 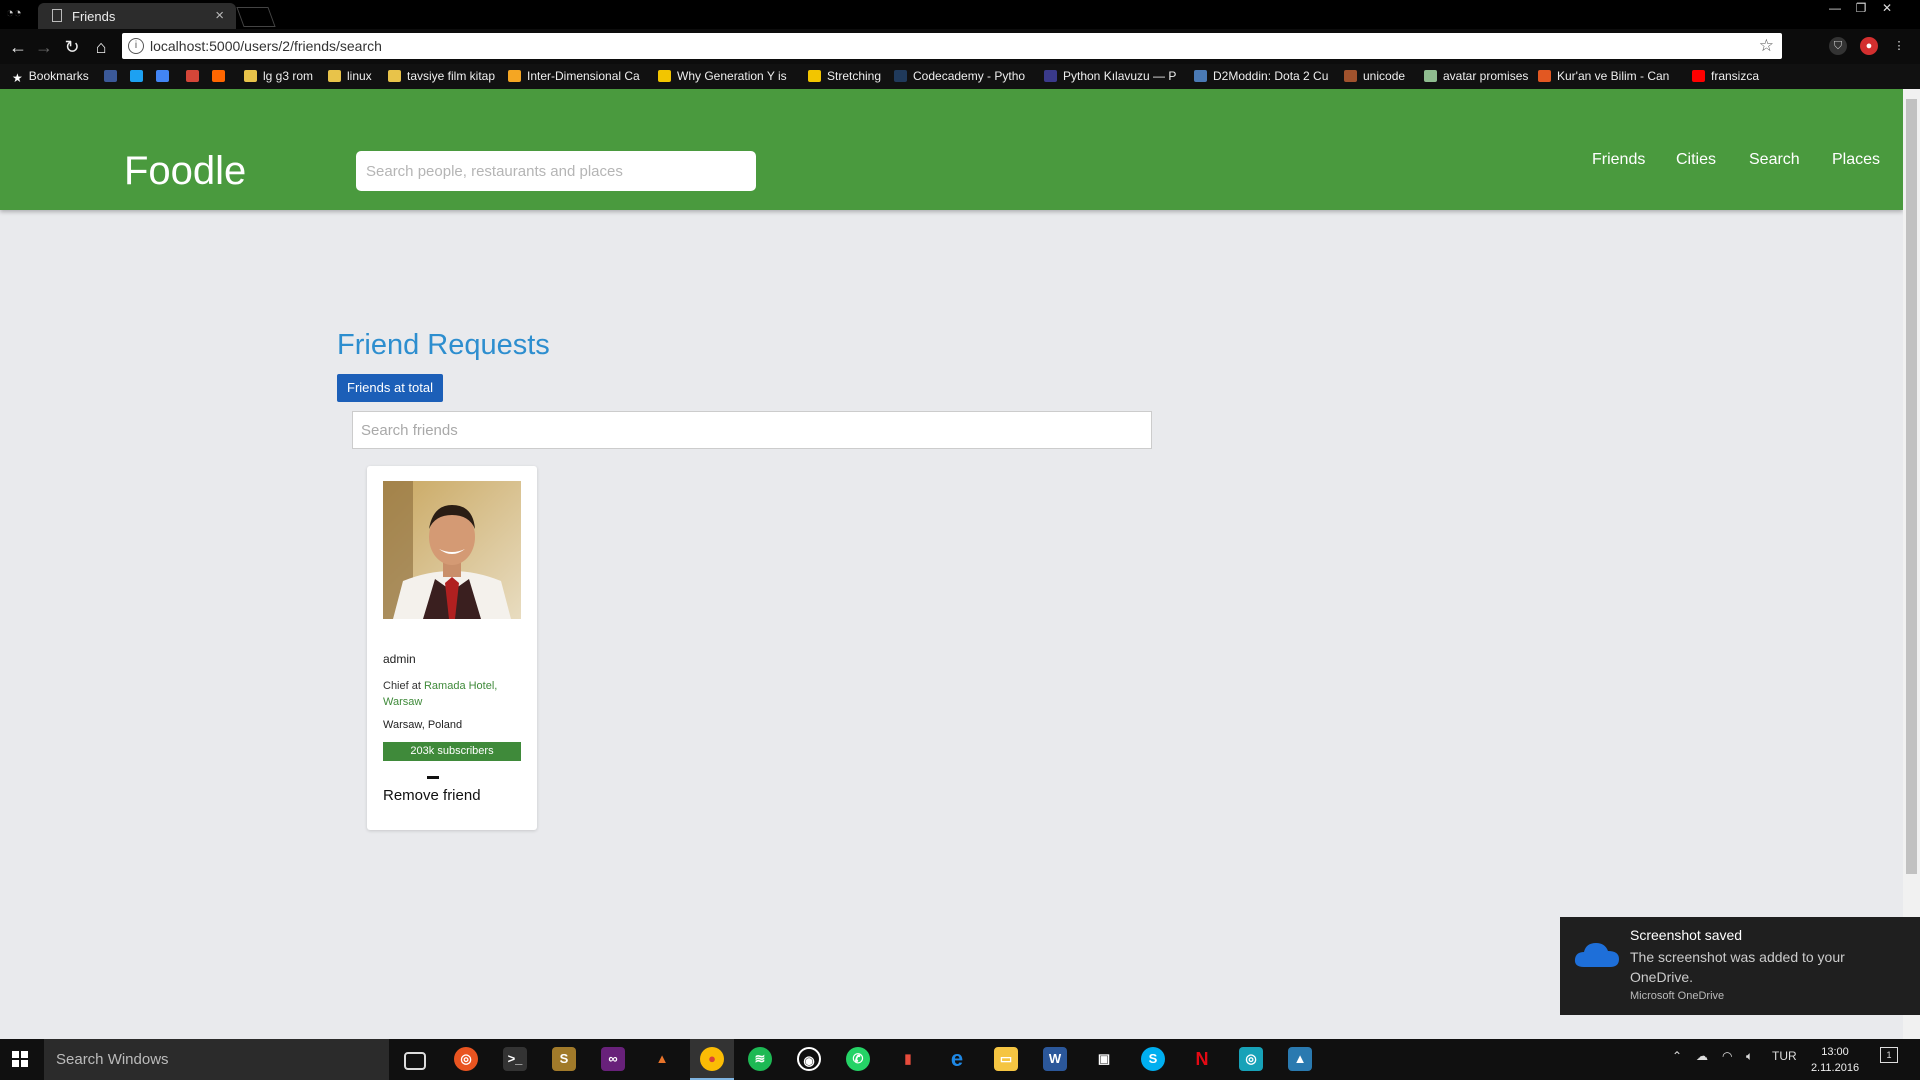 What do you see at coordinates (136, 46) in the screenshot?
I see `site-info-icon: i` at bounding box center [136, 46].